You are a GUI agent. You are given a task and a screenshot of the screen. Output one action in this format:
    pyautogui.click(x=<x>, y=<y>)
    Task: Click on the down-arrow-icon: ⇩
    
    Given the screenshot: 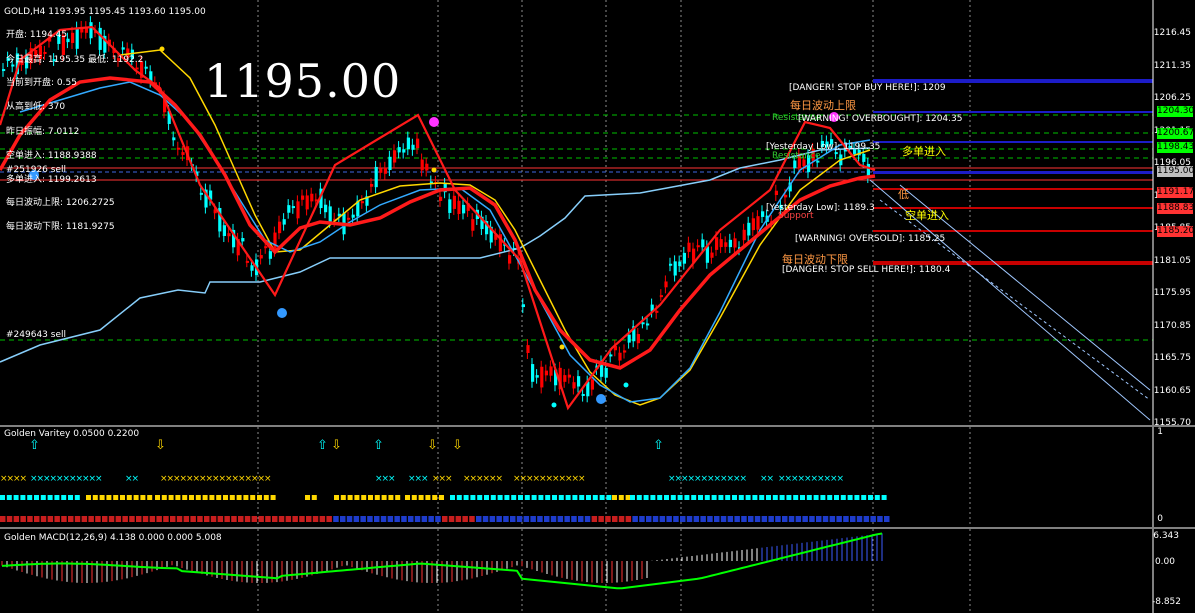 What is the action you would take?
    pyautogui.click(x=336, y=445)
    